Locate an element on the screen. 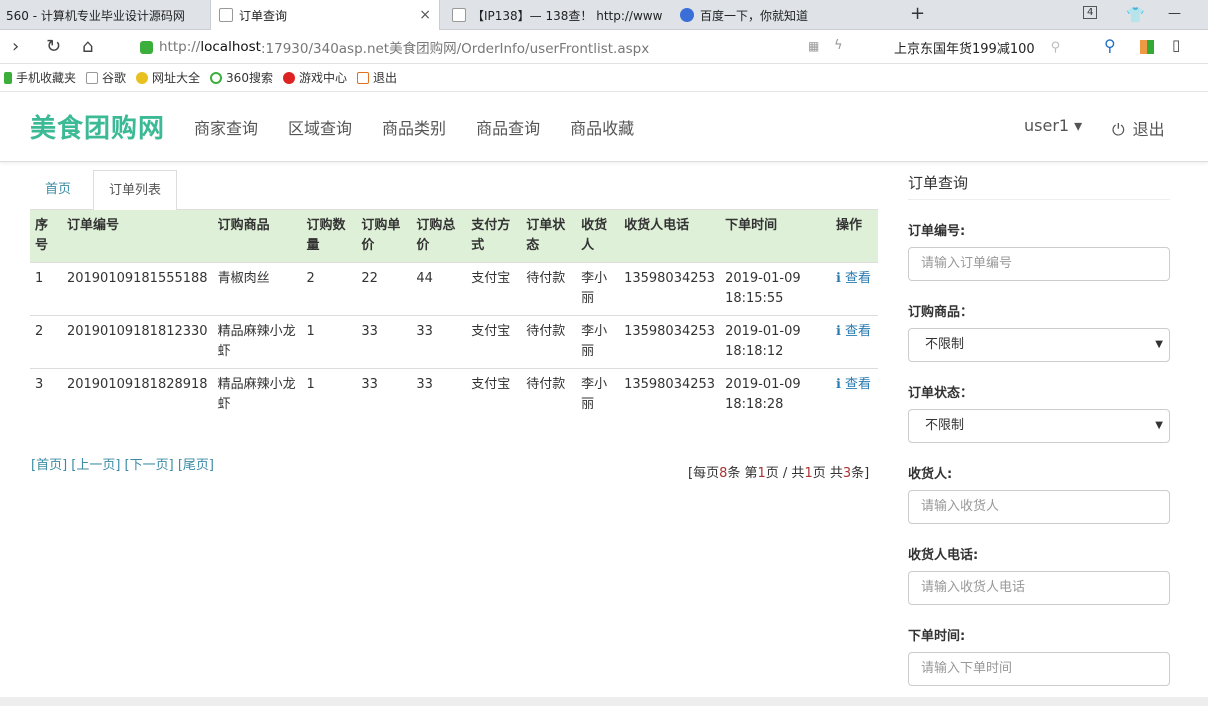  tab-home: 首页 is located at coordinates (58, 190).